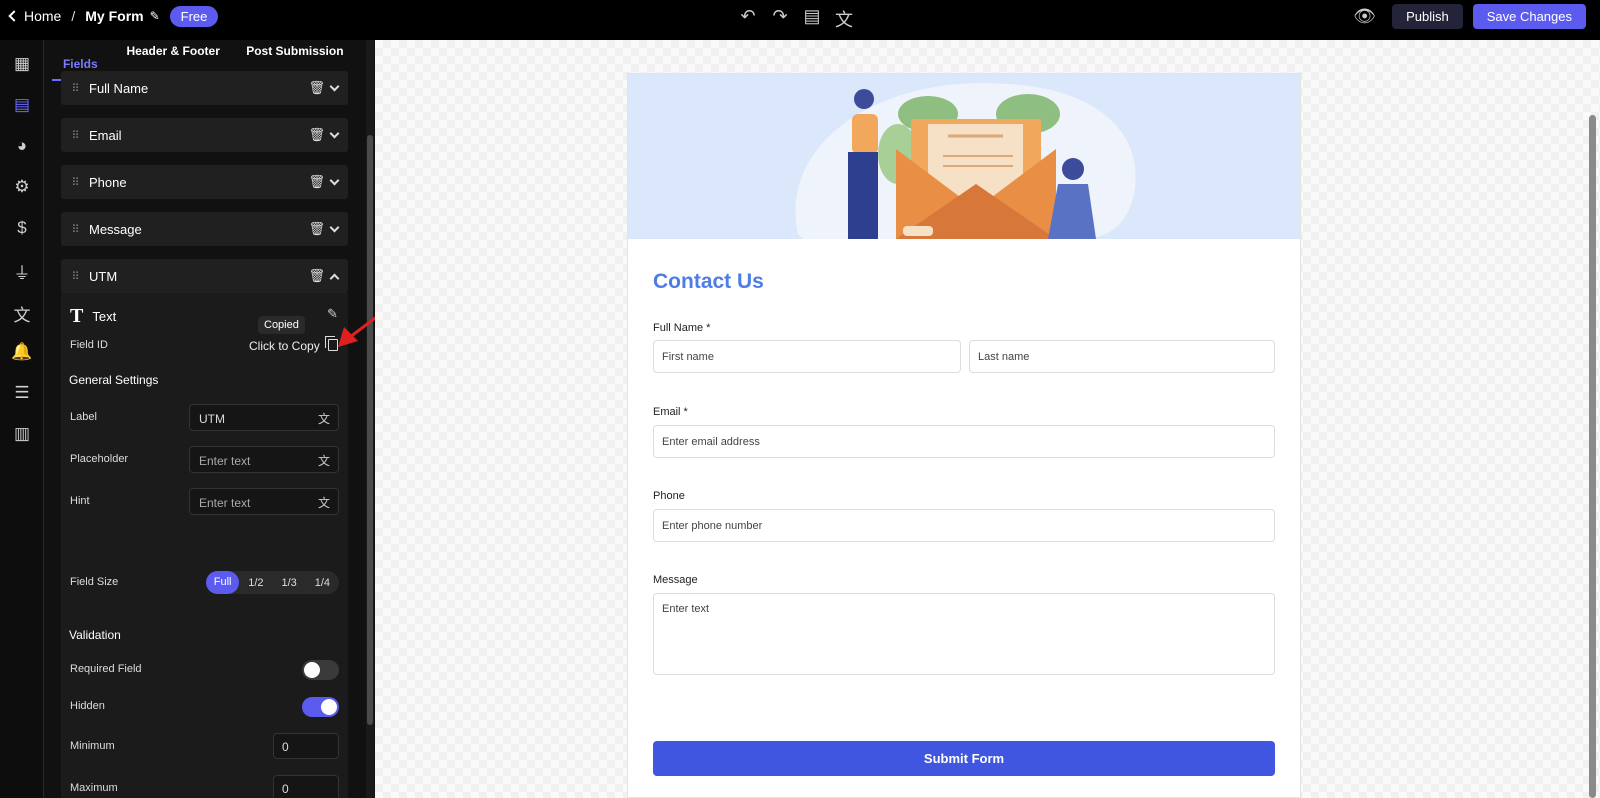  Describe the element at coordinates (306, 786) in the screenshot. I see `maximum-input: 0` at that location.